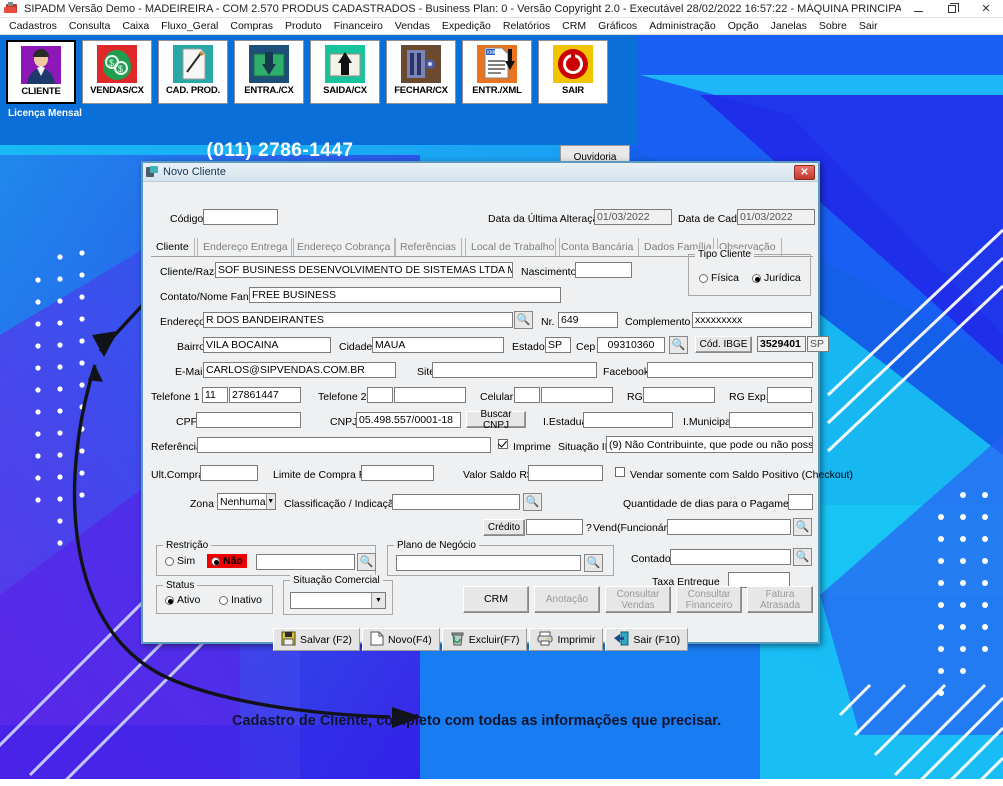  Describe the element at coordinates (189, 26) in the screenshot. I see `menu-item-fluxo-geral: Fluxo_Geral` at that location.